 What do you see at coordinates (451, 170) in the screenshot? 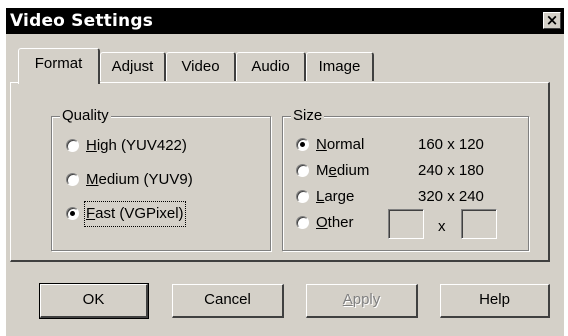
I see `size-medium-value: 240 x 180` at bounding box center [451, 170].